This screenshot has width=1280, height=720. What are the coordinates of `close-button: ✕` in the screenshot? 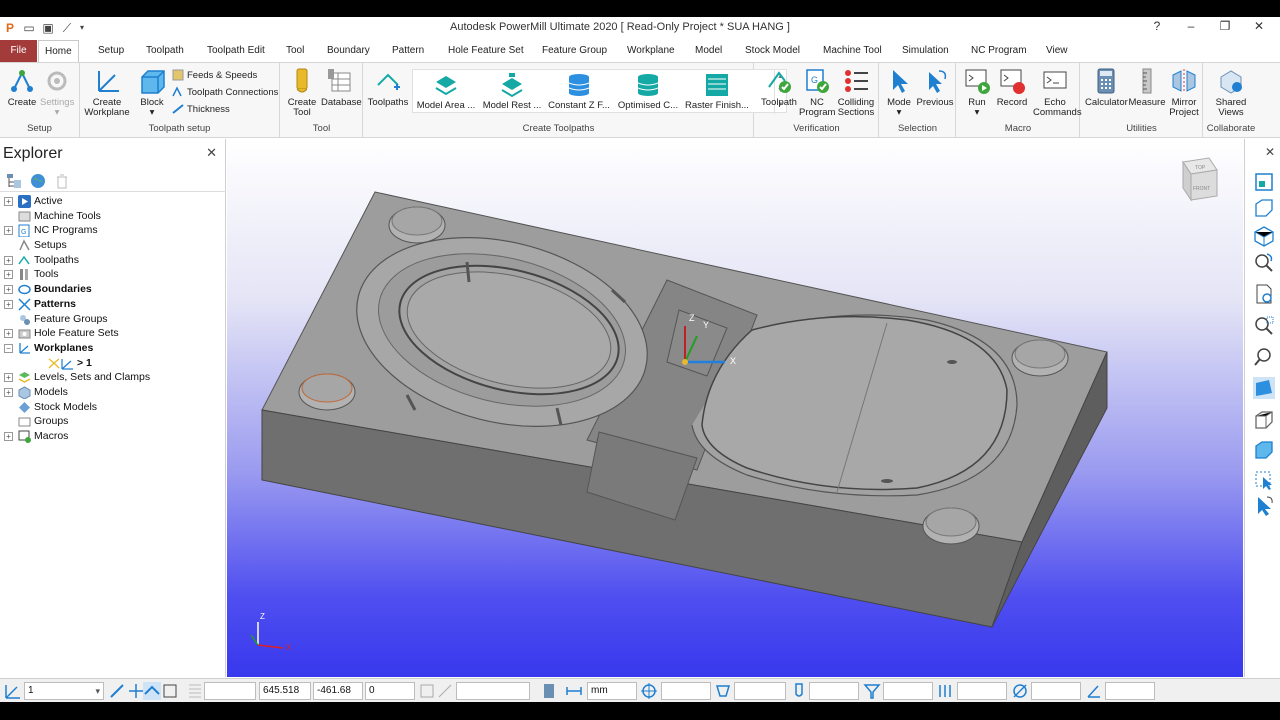 It's located at (1259, 26).